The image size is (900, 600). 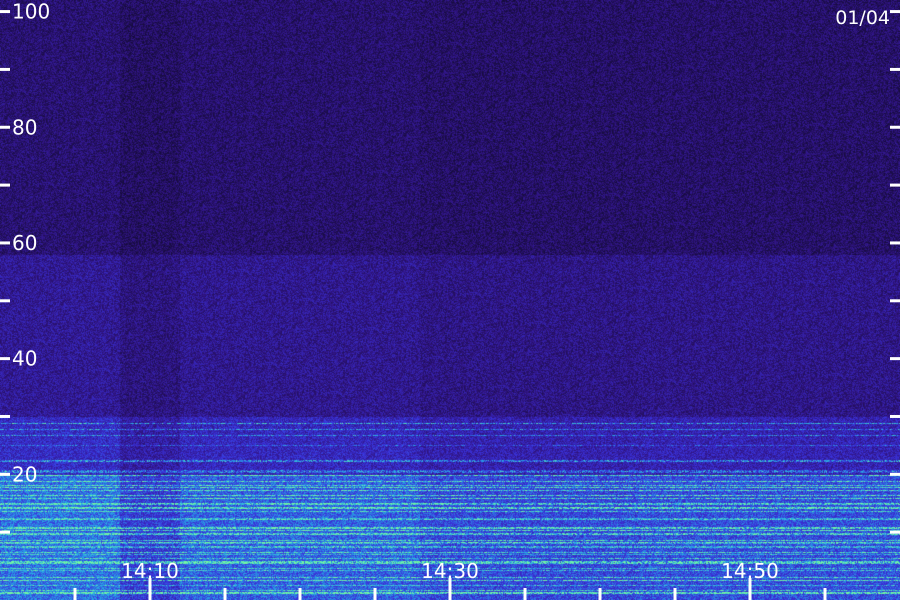 What do you see at coordinates (150, 571) in the screenshot?
I see `x-tick-label: 14:10` at bounding box center [150, 571].